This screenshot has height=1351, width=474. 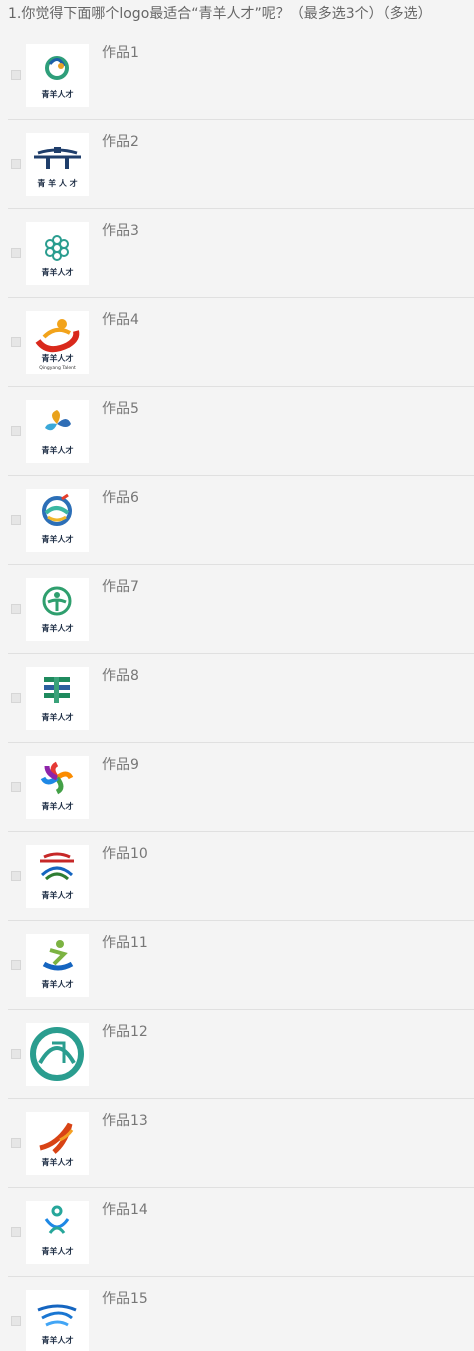 What do you see at coordinates (241, 1314) in the screenshot?
I see `option-item: 青羊人才 作品15` at bounding box center [241, 1314].